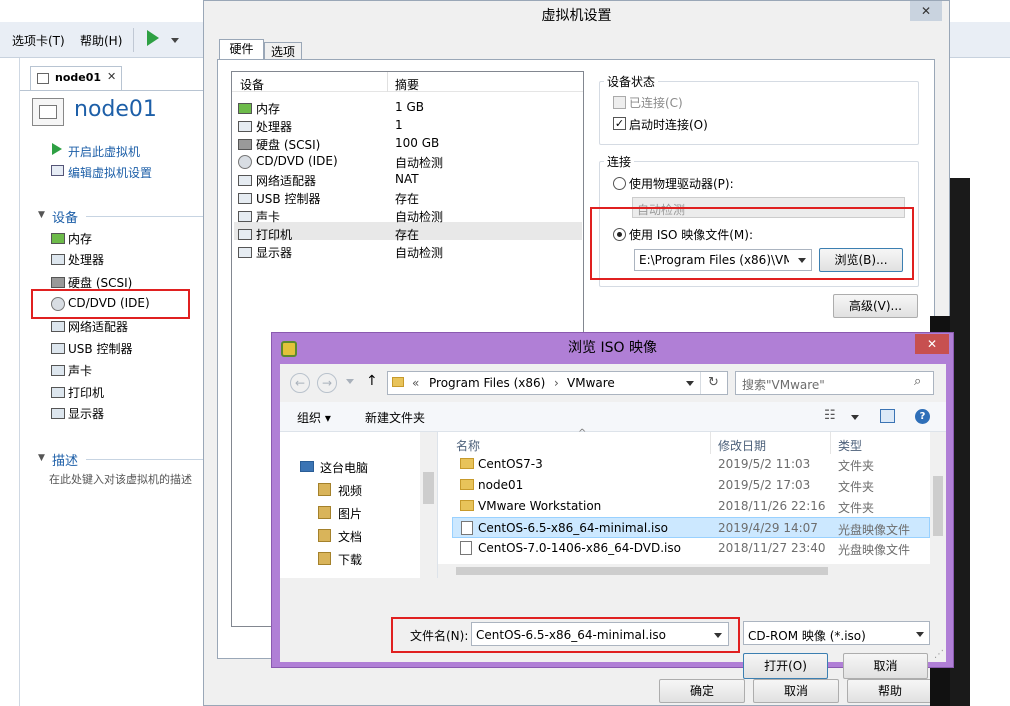  I want to click on nav-videos: 视频, so click(350, 490).